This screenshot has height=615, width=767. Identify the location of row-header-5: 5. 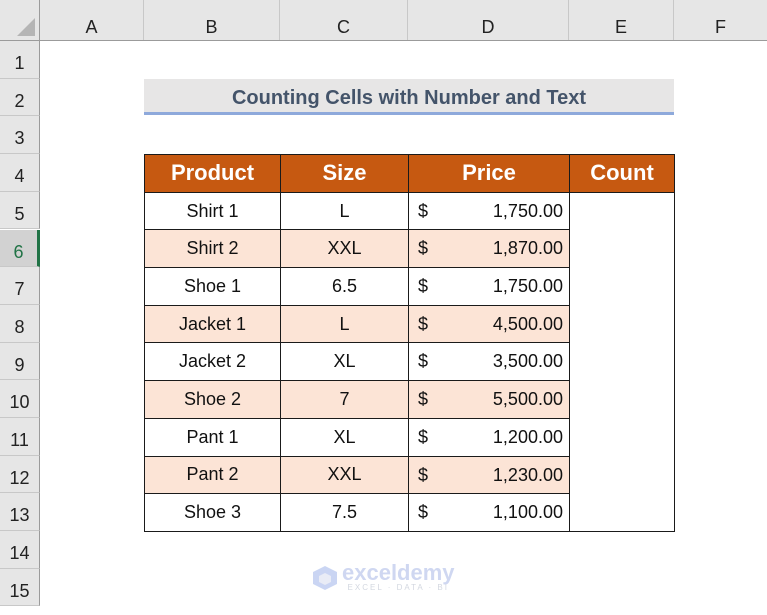
(20, 210).